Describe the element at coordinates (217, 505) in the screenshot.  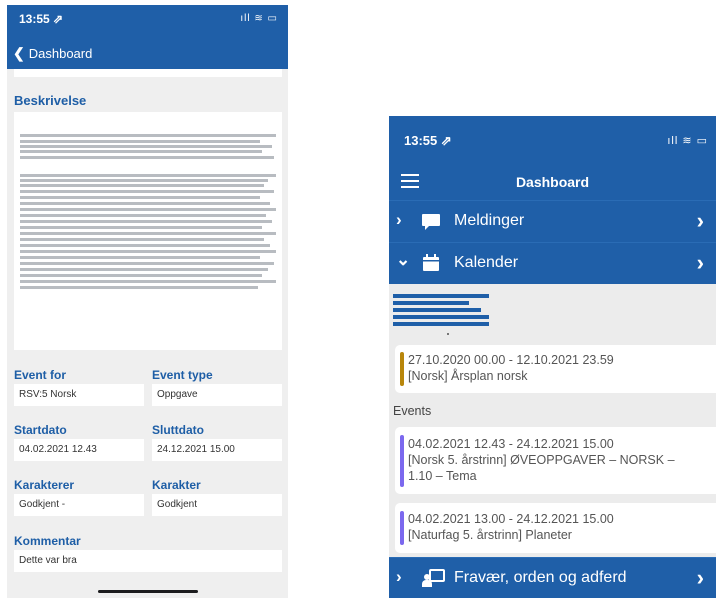
I see `grade-field: Godkjent` at that location.